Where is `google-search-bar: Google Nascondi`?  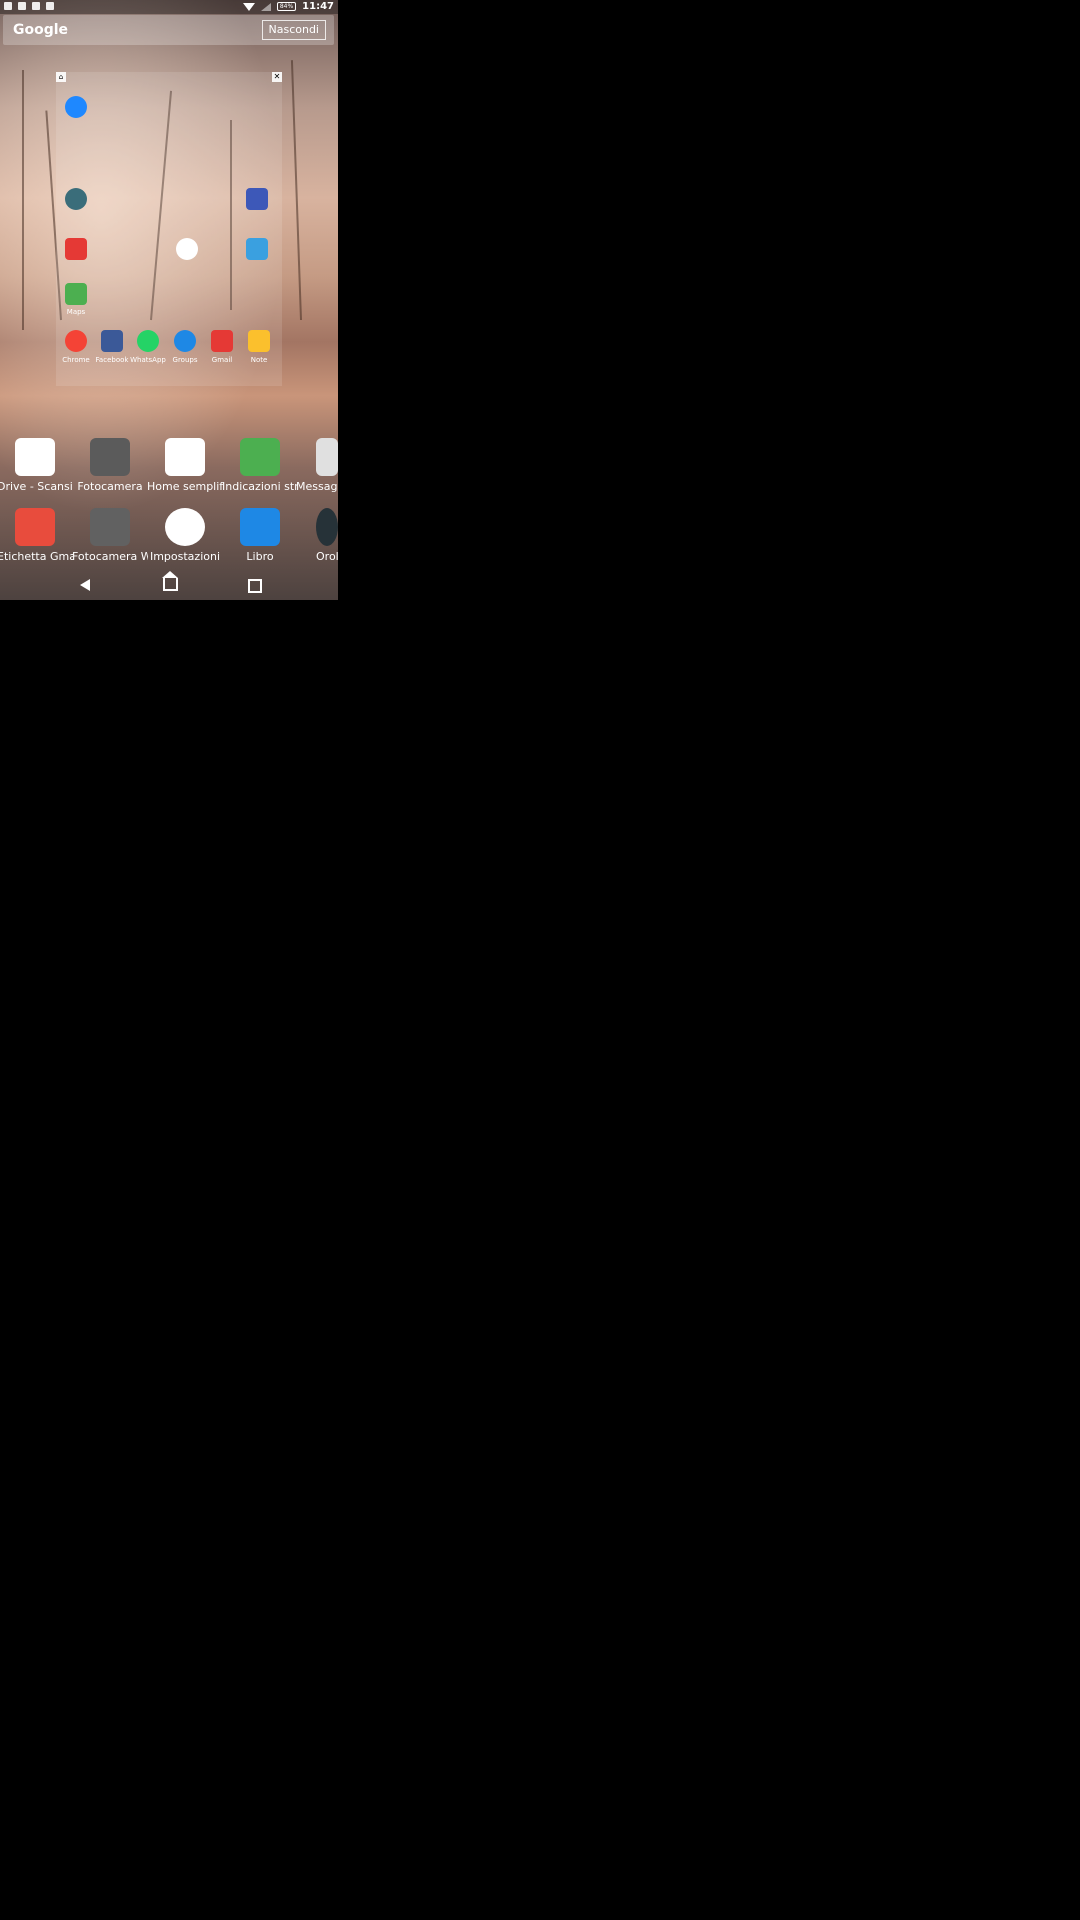
google-search-bar: Google Nascondi is located at coordinates (168, 30).